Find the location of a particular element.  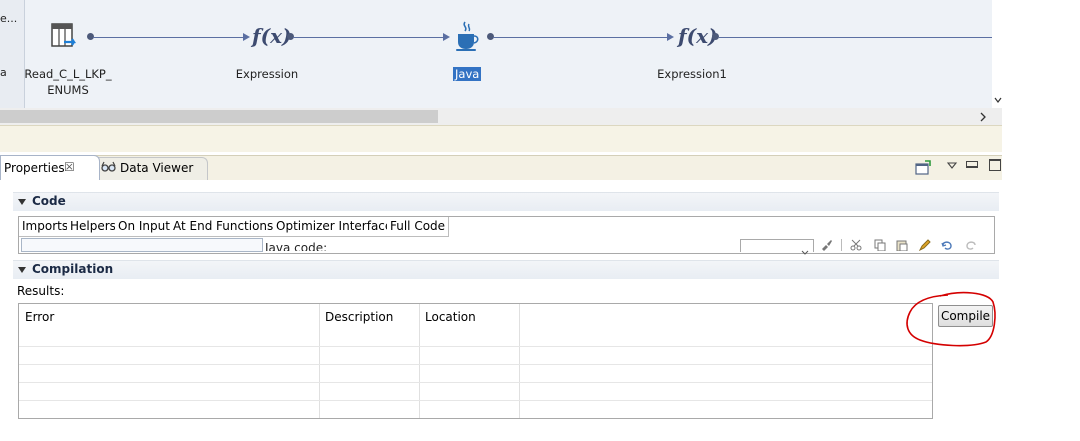

code-filter-input is located at coordinates (142, 245).